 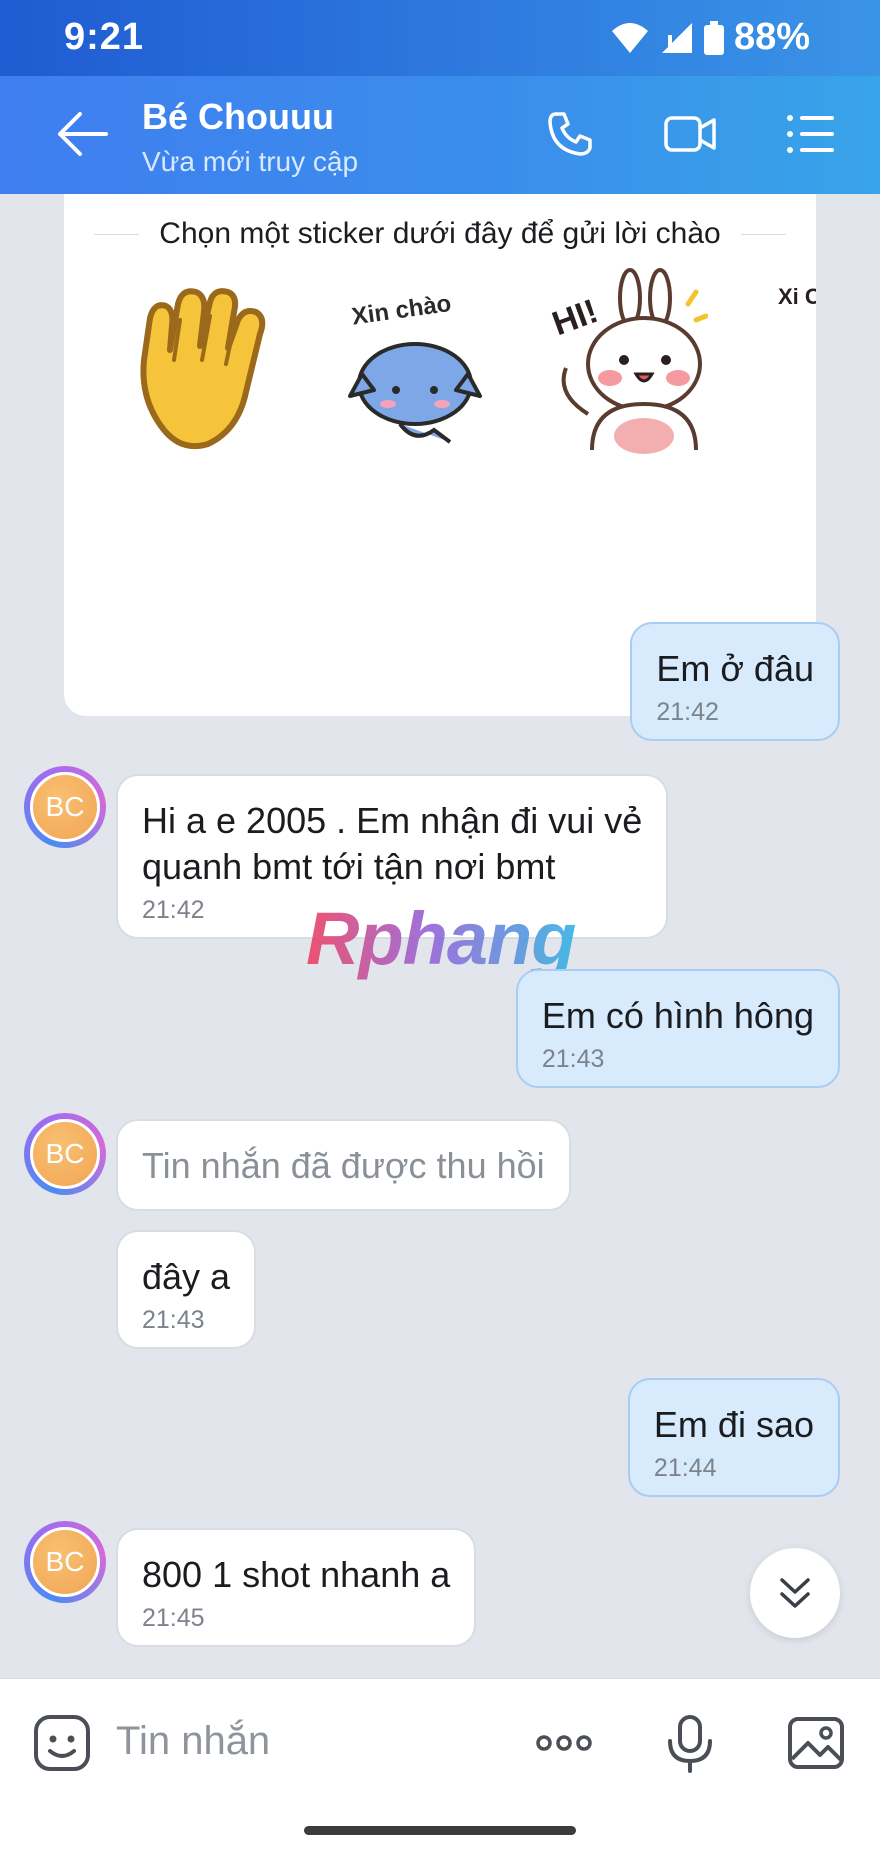 What do you see at coordinates (296, 1574) in the screenshot?
I see `message-text: 800 1 shot nhanh a` at bounding box center [296, 1574].